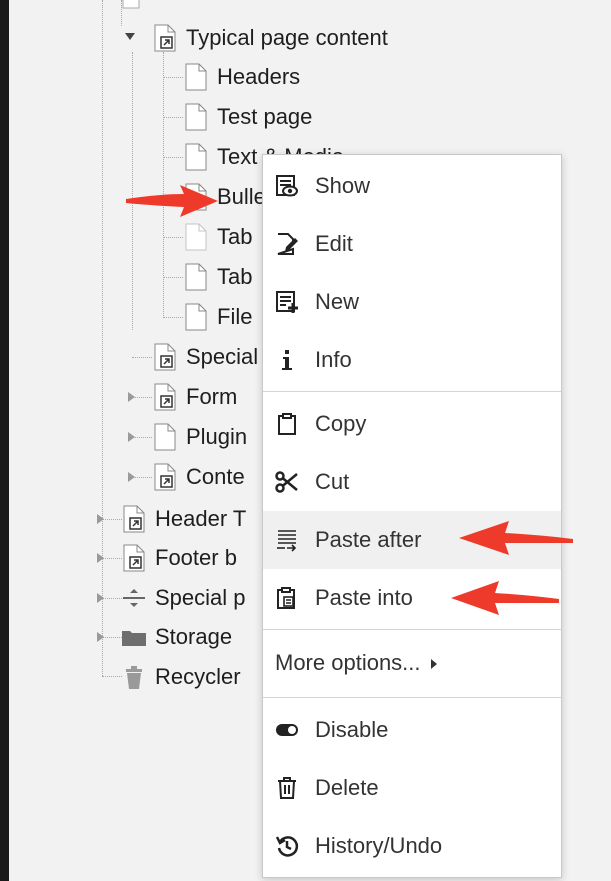 The height and width of the screenshot is (881, 611). I want to click on info-icon, so click(287, 360).